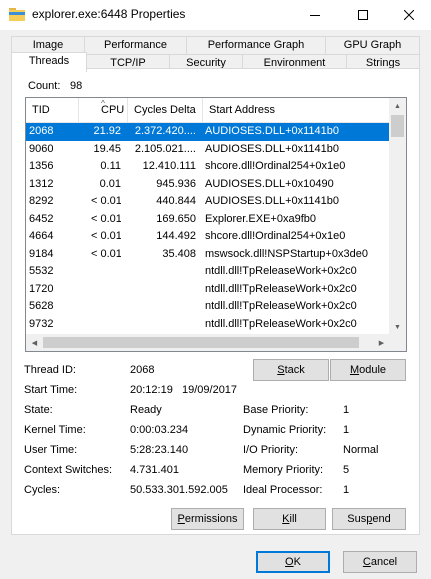 The image size is (431, 579). Describe the element at coordinates (41, 306) in the screenshot. I see `thread-tid-cell: 5628` at that location.